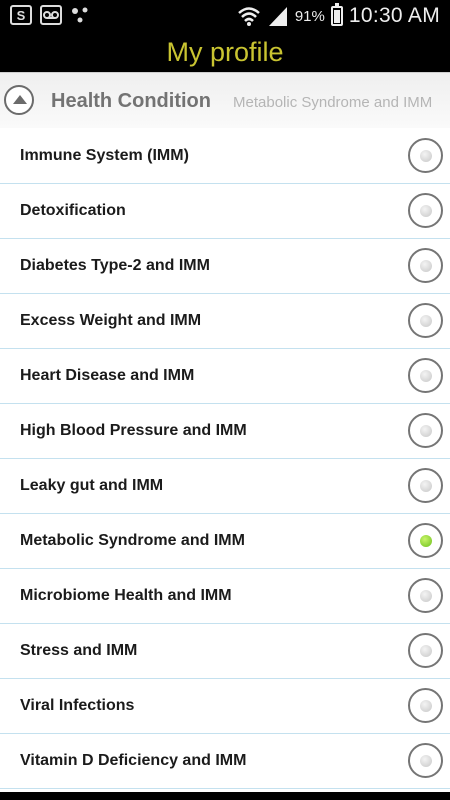 The height and width of the screenshot is (800, 450). Describe the element at coordinates (225, 16) in the screenshot. I see `status-bar: S 91% 10:30 AM` at that location.